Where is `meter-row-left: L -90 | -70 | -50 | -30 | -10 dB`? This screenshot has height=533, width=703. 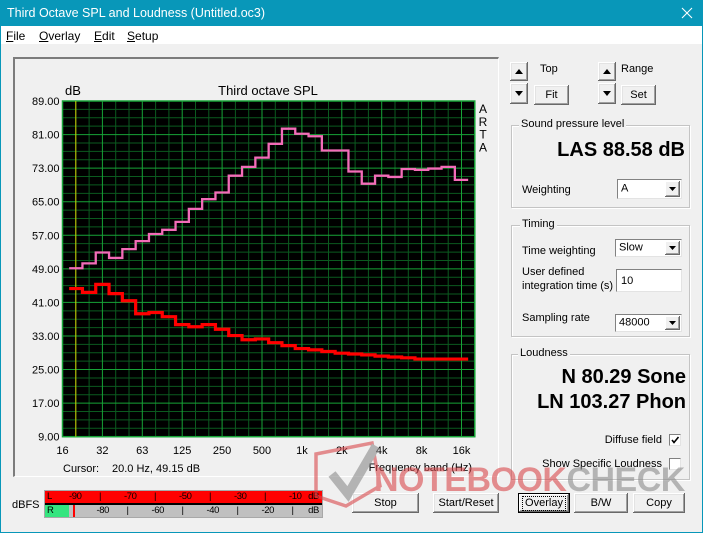 meter-row-left: L -90 | -70 | -50 | -30 | -10 dB is located at coordinates (183, 497).